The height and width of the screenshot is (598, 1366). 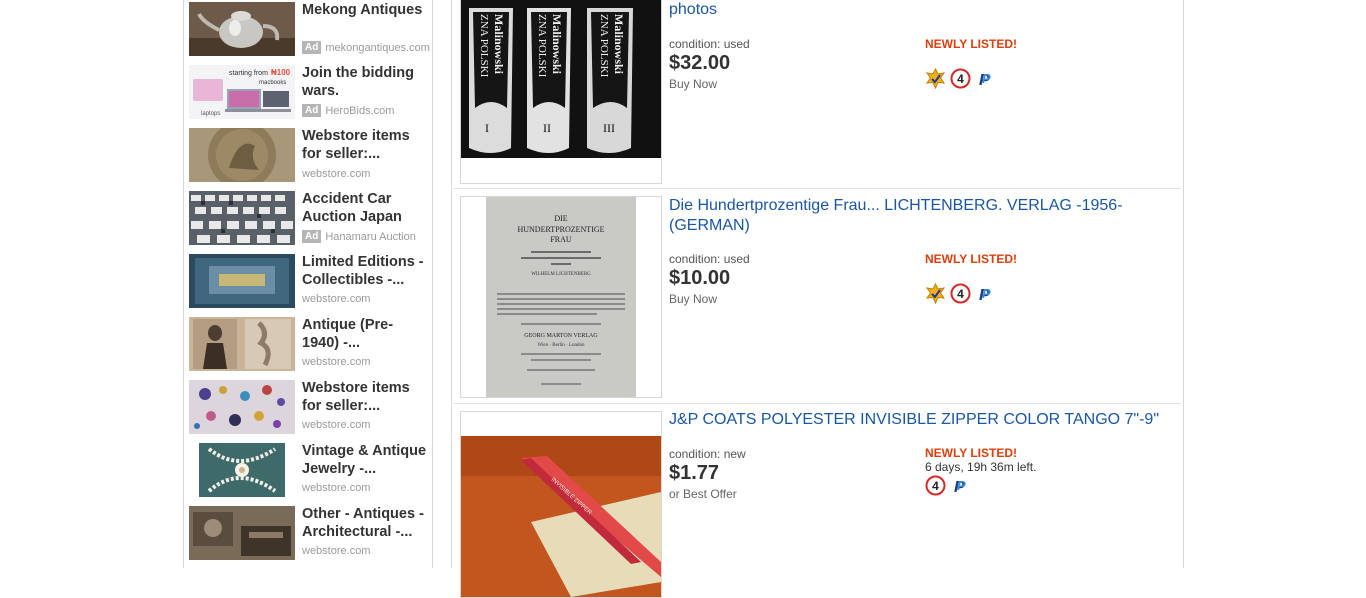 What do you see at coordinates (981, 467) in the screenshot?
I see `time-left: 6 days, 19h 36m left.` at bounding box center [981, 467].